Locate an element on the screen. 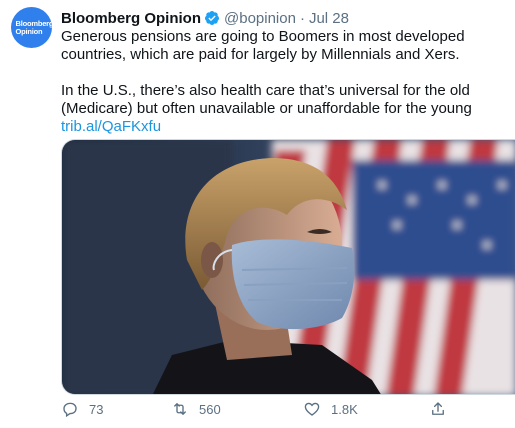  avatar: Bloomberg Opinion is located at coordinates (31, 27).